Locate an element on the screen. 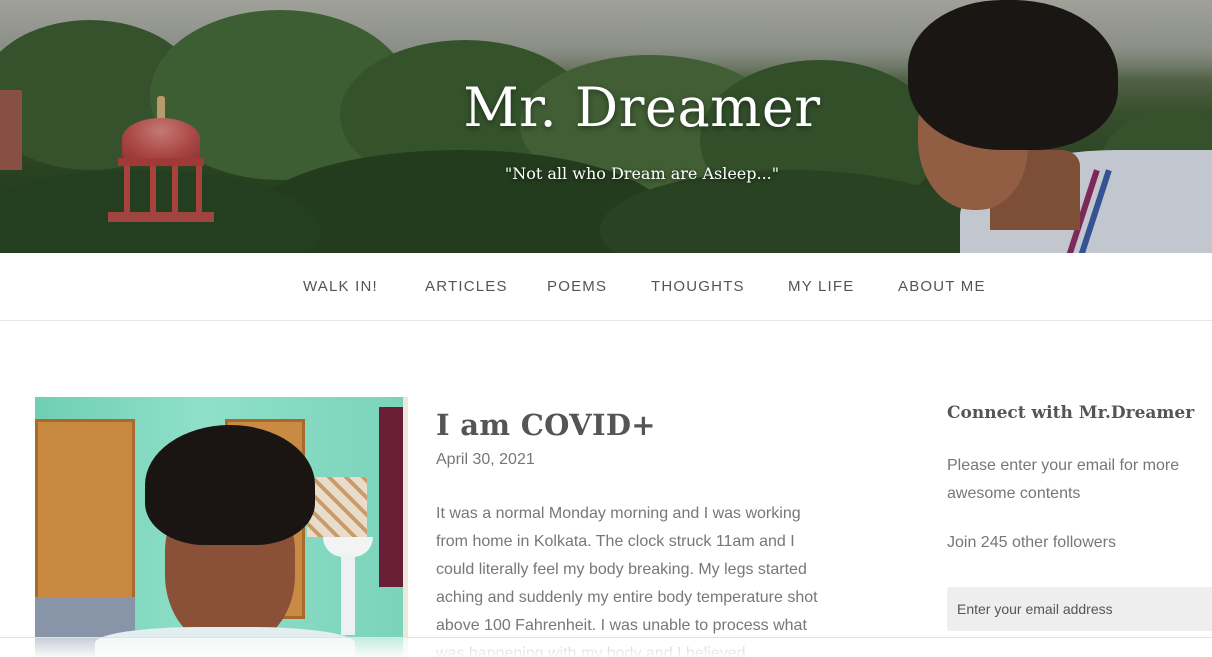 The height and width of the screenshot is (657, 1212). post-featured-image is located at coordinates (221, 527).